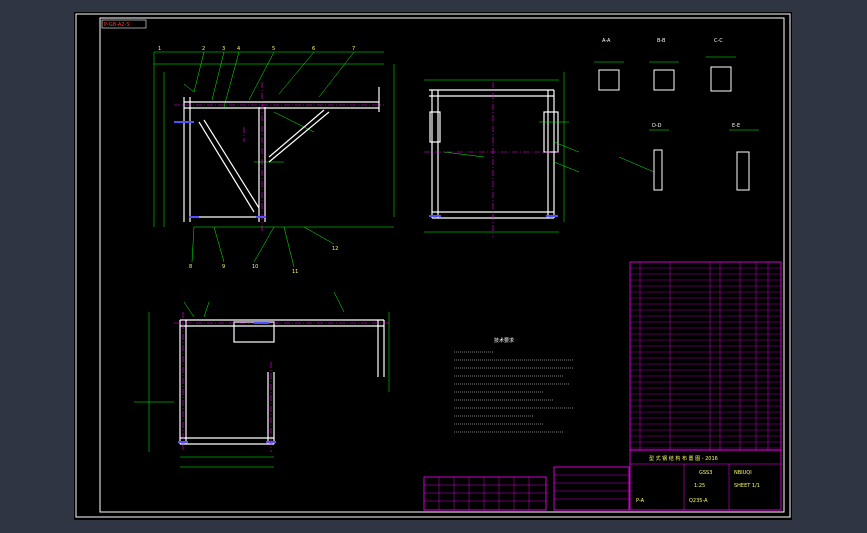 Image resolution: width=867 pixels, height=533 pixels. I want to click on title-material: Q235-A, so click(698, 501).